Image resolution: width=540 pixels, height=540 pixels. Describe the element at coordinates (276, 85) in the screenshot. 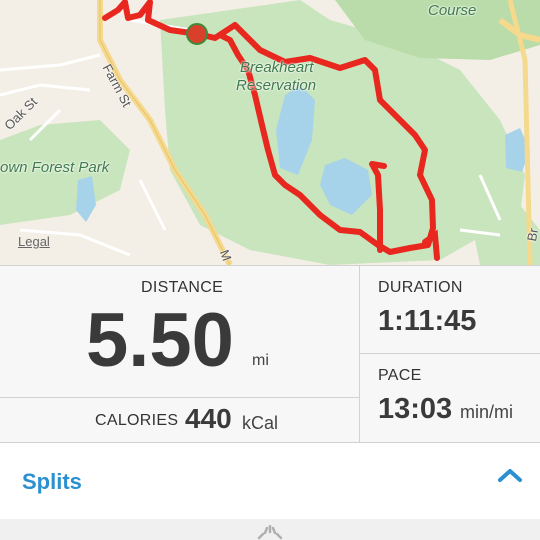

I see `park-label-line2: Reservation` at that location.